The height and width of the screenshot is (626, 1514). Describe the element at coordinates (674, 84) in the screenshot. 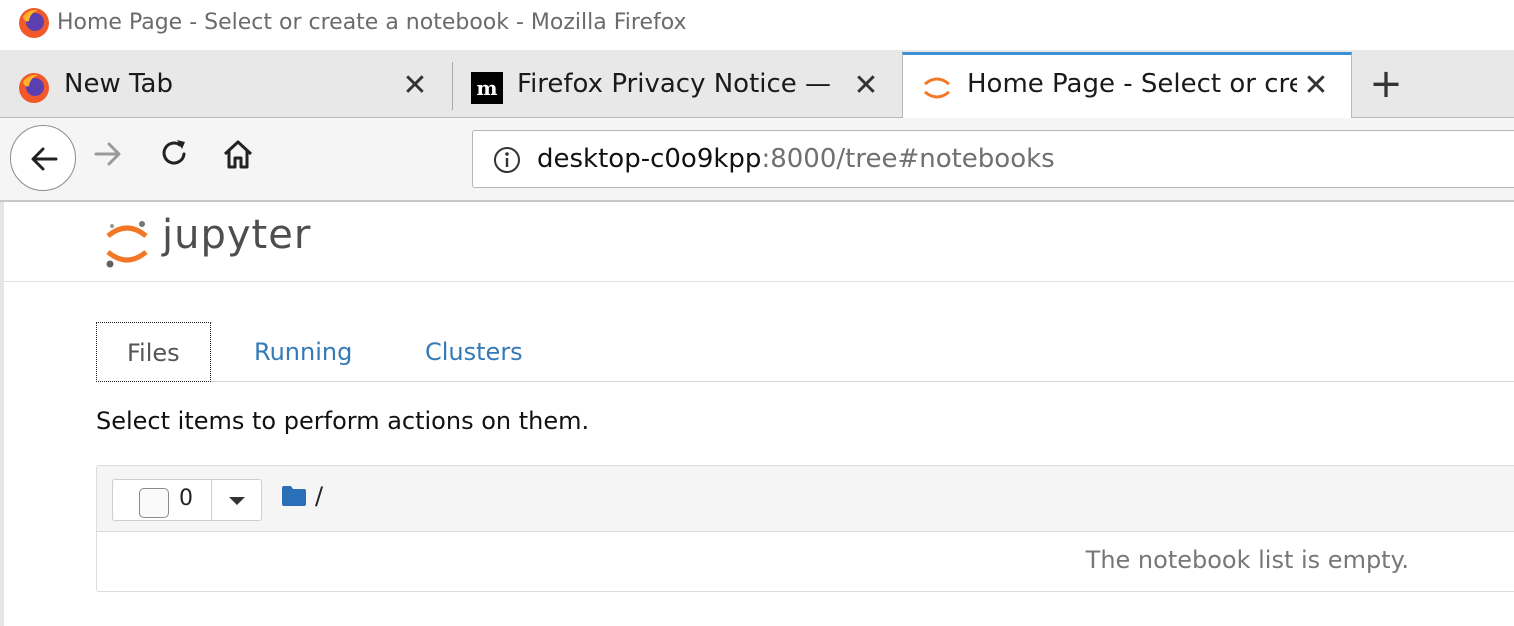

I see `tab-label: Firefox Privacy Notice —` at that location.